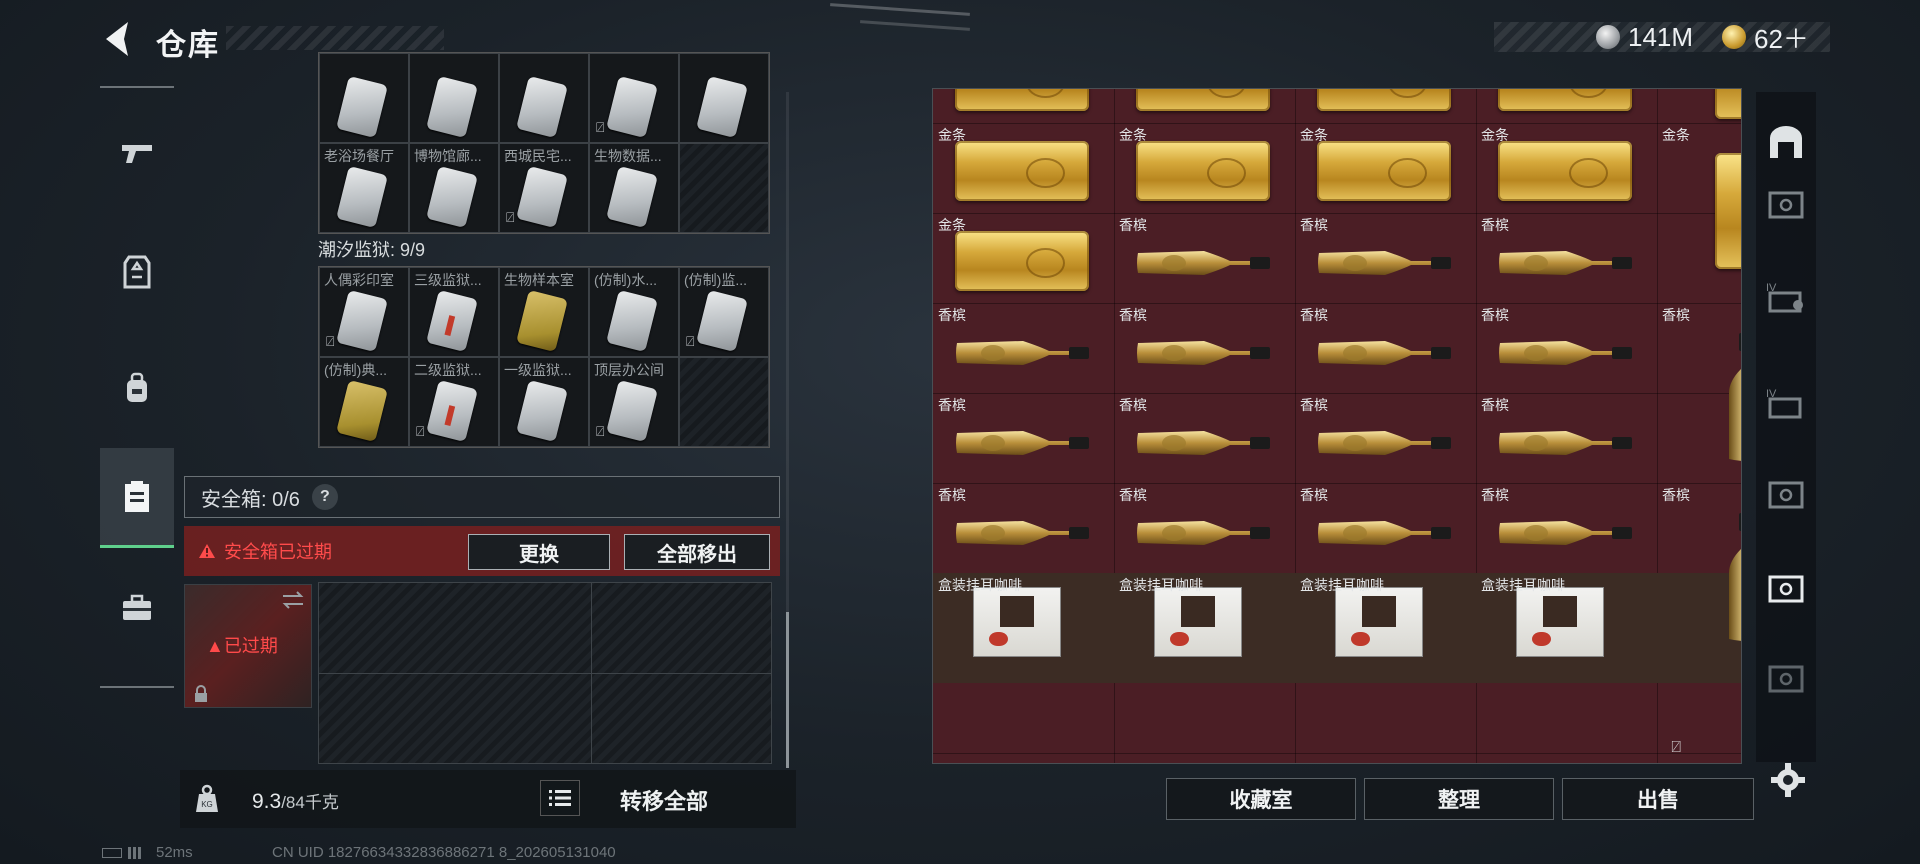 The height and width of the screenshot is (864, 1920). Describe the element at coordinates (364, 188) in the screenshot. I see `keycard-slot: 老浴场餐厅` at that location.